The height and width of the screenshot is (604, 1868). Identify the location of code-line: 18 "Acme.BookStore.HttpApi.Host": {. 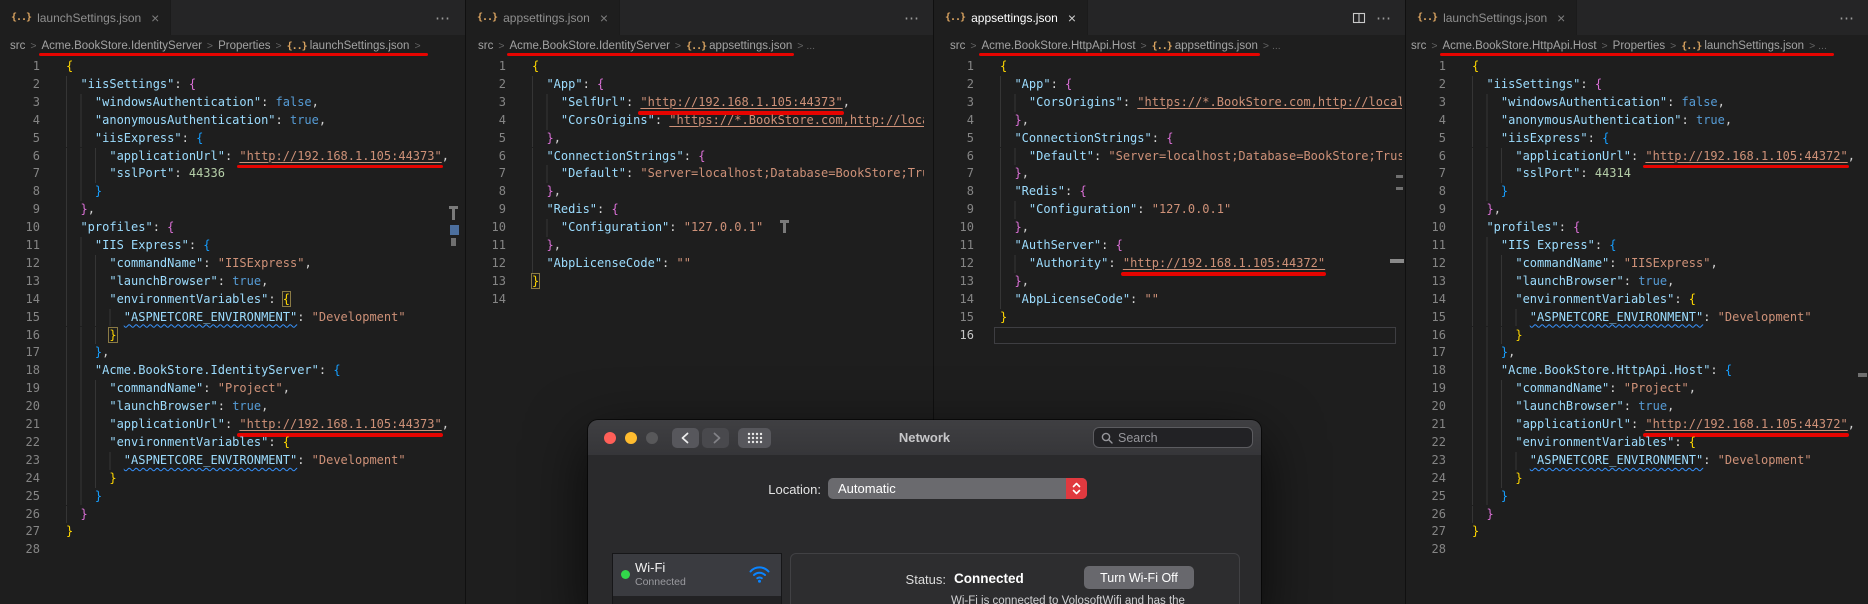
(1636, 371).